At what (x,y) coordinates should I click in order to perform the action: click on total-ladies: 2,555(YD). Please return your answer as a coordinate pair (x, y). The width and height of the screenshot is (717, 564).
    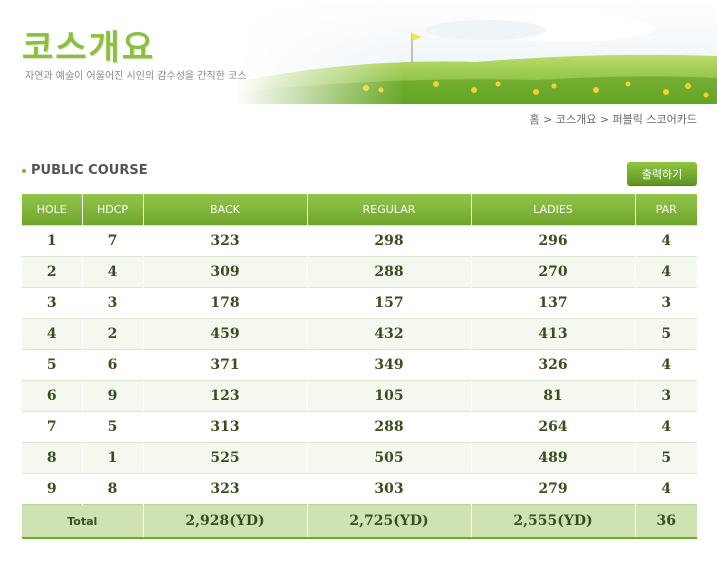
    Looking at the image, I should click on (552, 521).